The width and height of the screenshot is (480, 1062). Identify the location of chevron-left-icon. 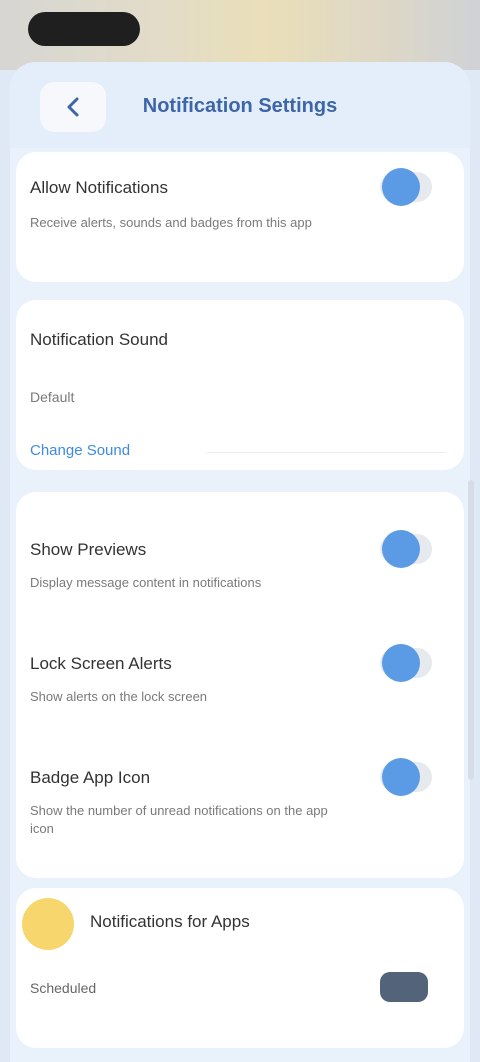
(73, 107).